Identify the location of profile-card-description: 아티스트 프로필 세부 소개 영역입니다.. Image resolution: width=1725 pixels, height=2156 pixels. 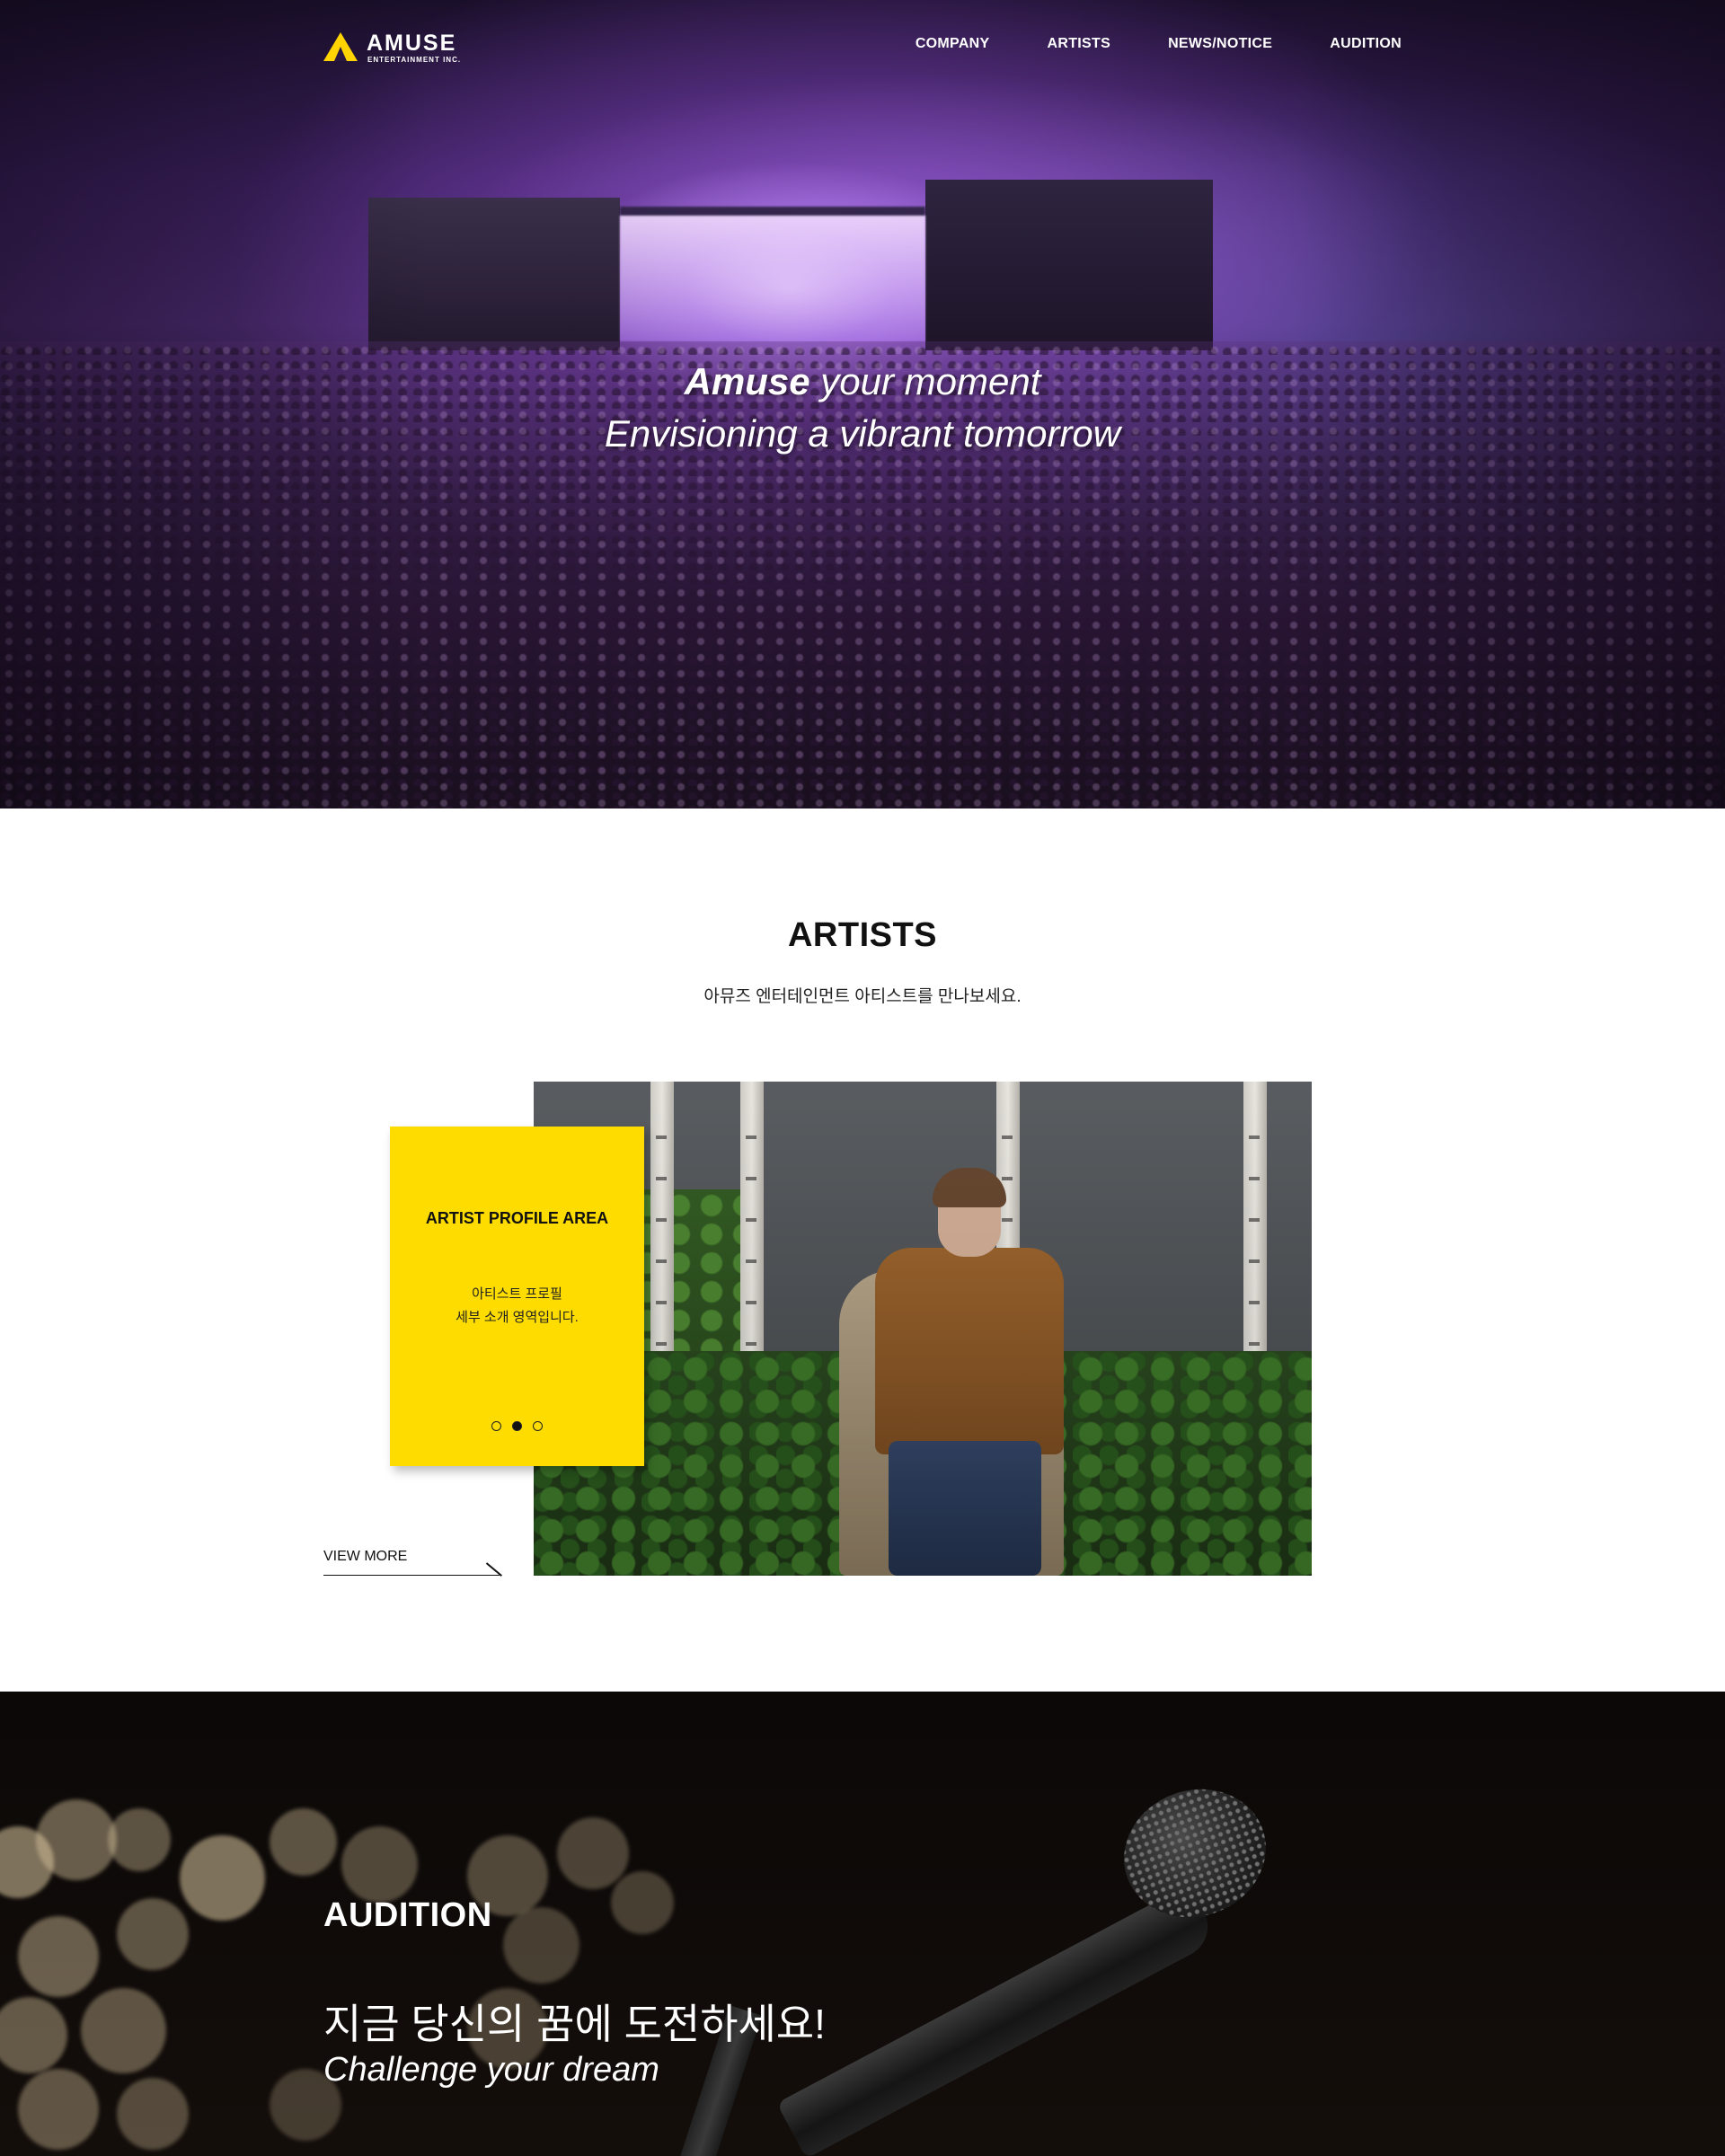
(517, 1306).